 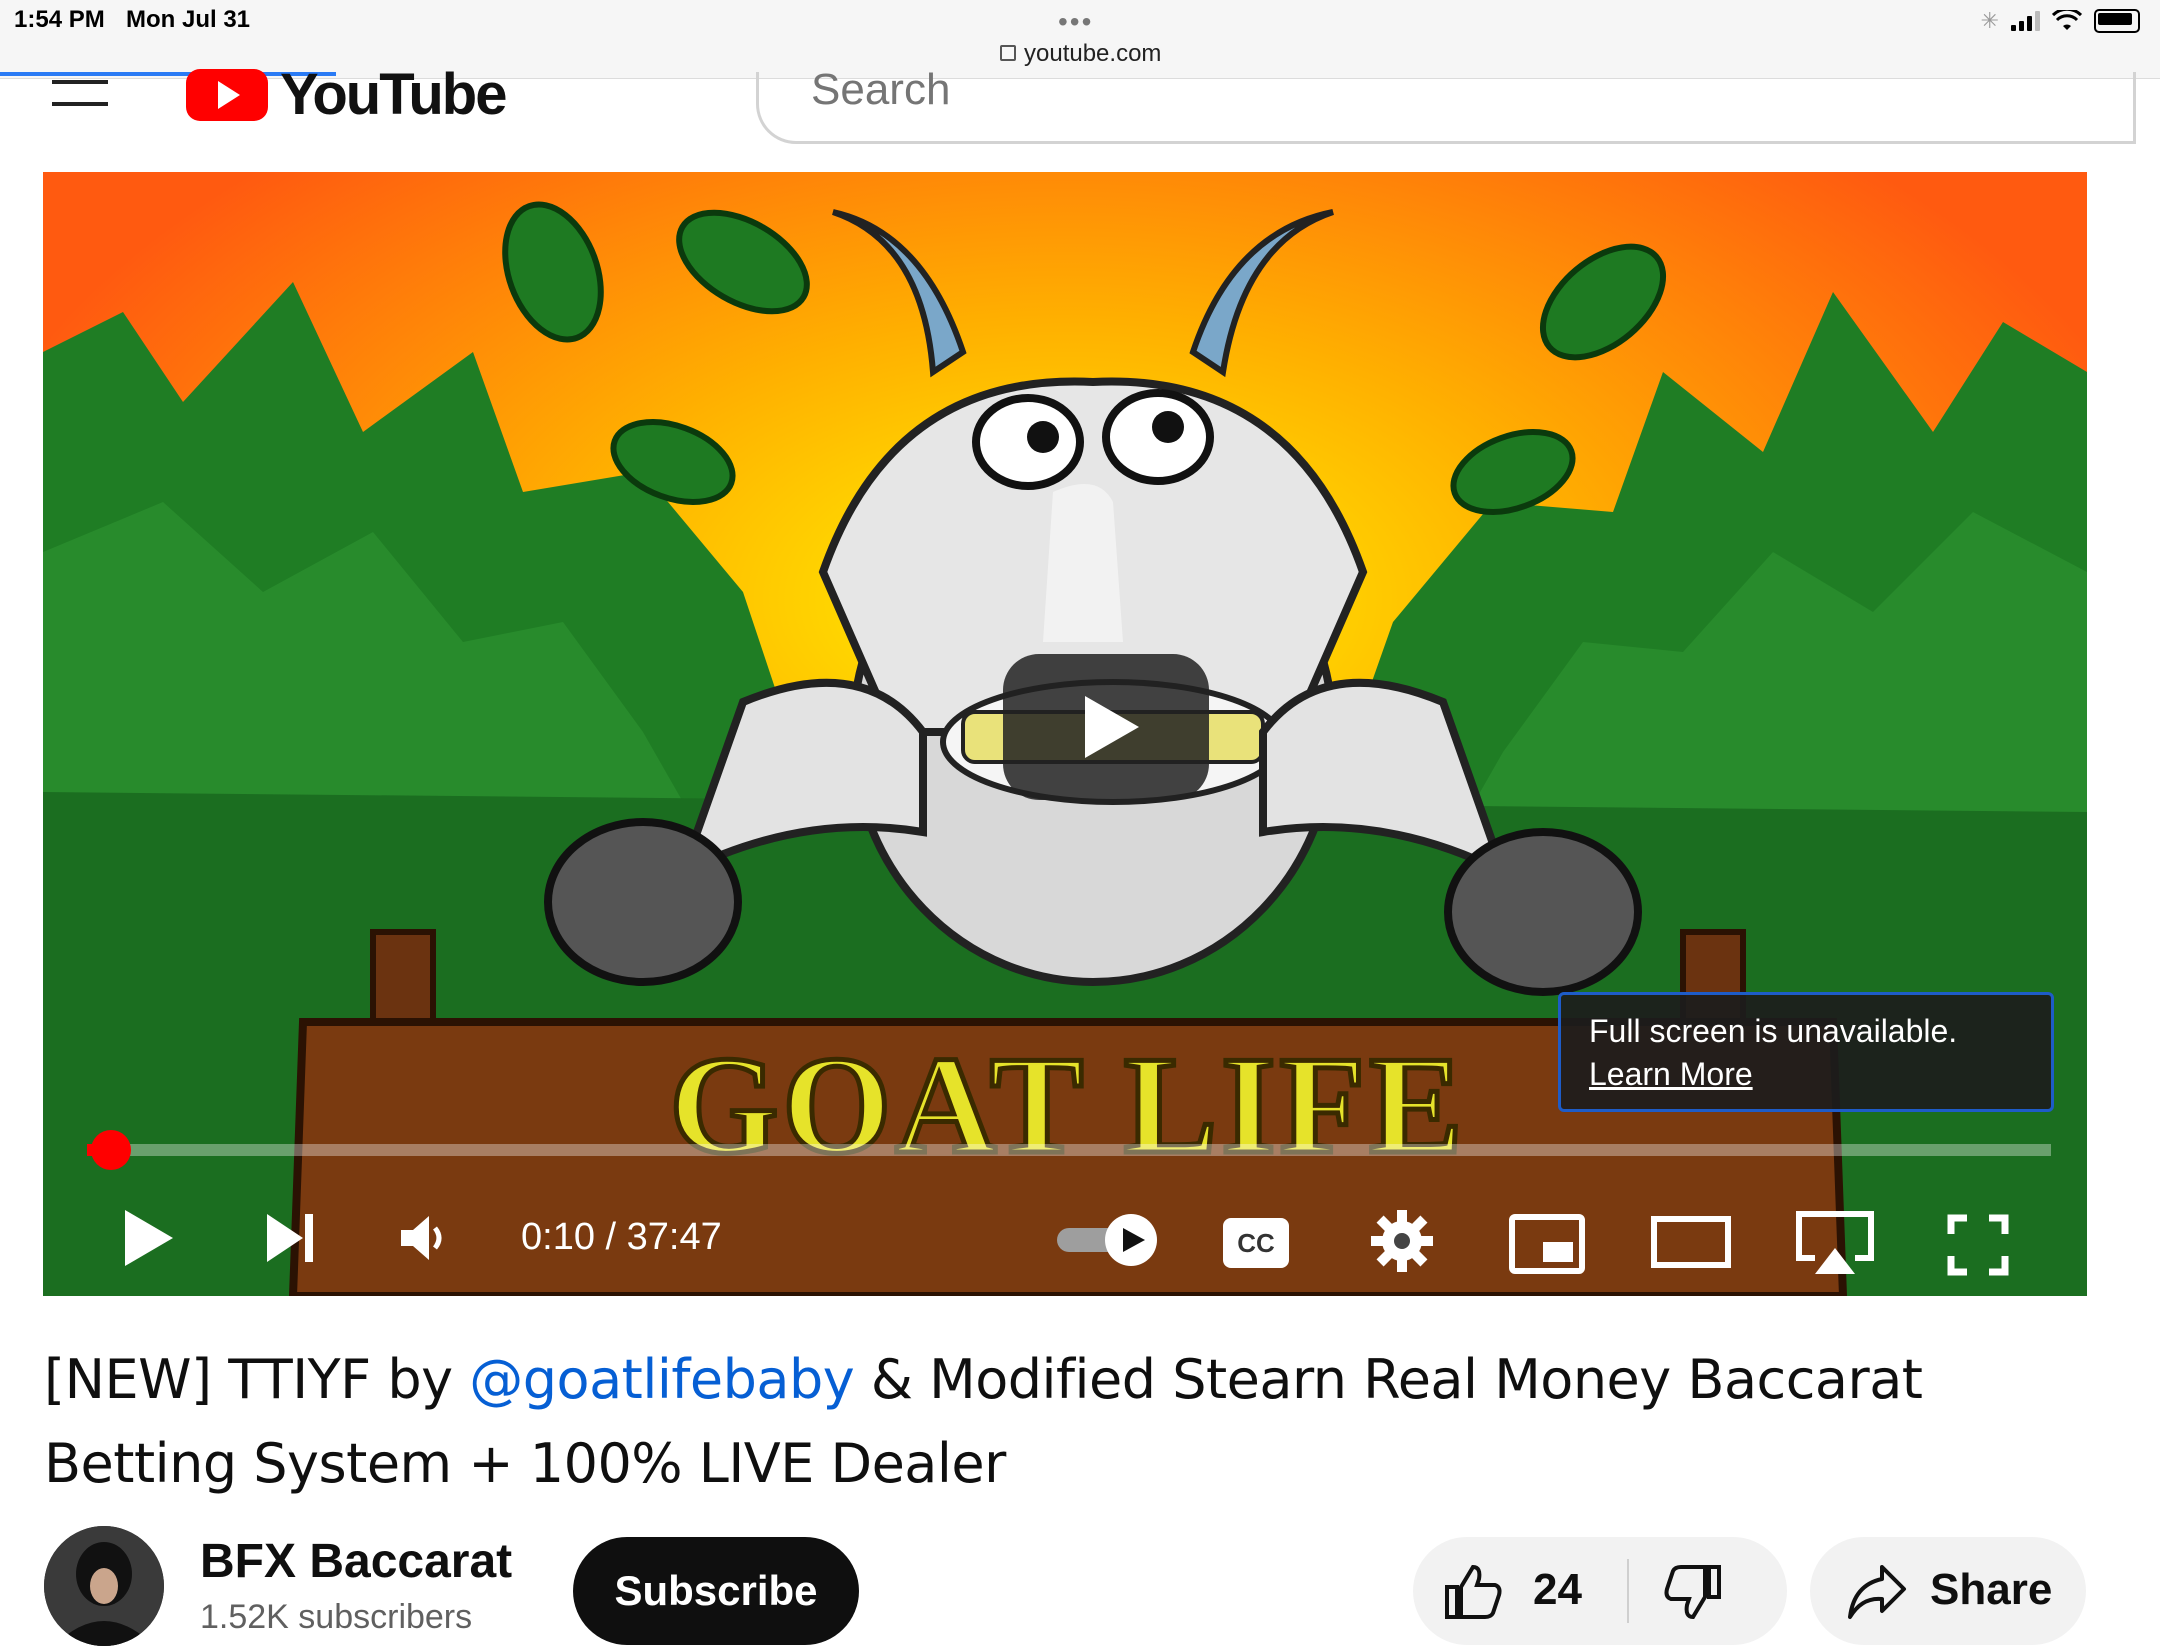 I want to click on url-text: youtube.com, so click(x=1093, y=53).